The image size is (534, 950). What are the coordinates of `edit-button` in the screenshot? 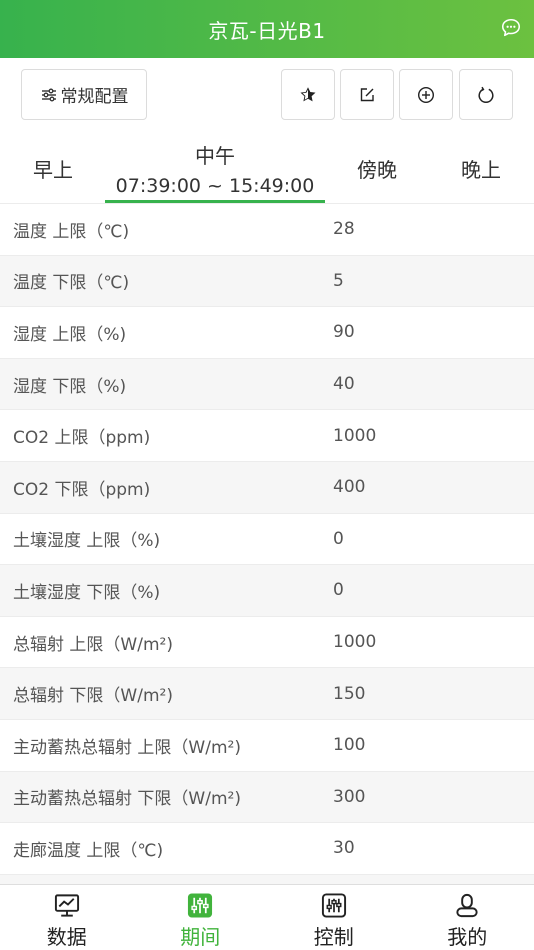 It's located at (367, 94).